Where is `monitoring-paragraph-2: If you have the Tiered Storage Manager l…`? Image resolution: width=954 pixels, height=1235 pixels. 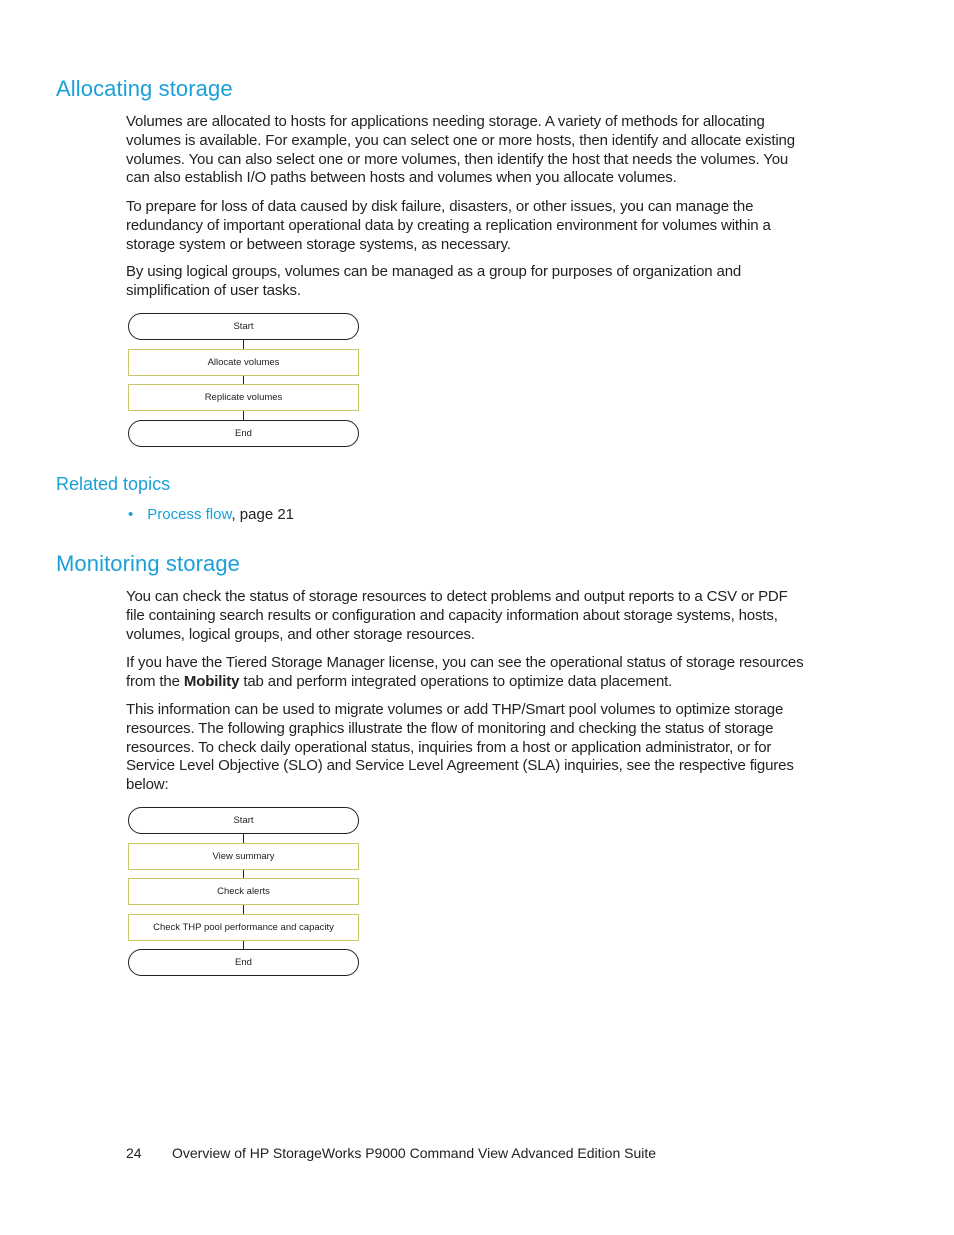
monitoring-paragraph-2: If you have the Tiered Storage Manager l… is located at coordinates (466, 673).